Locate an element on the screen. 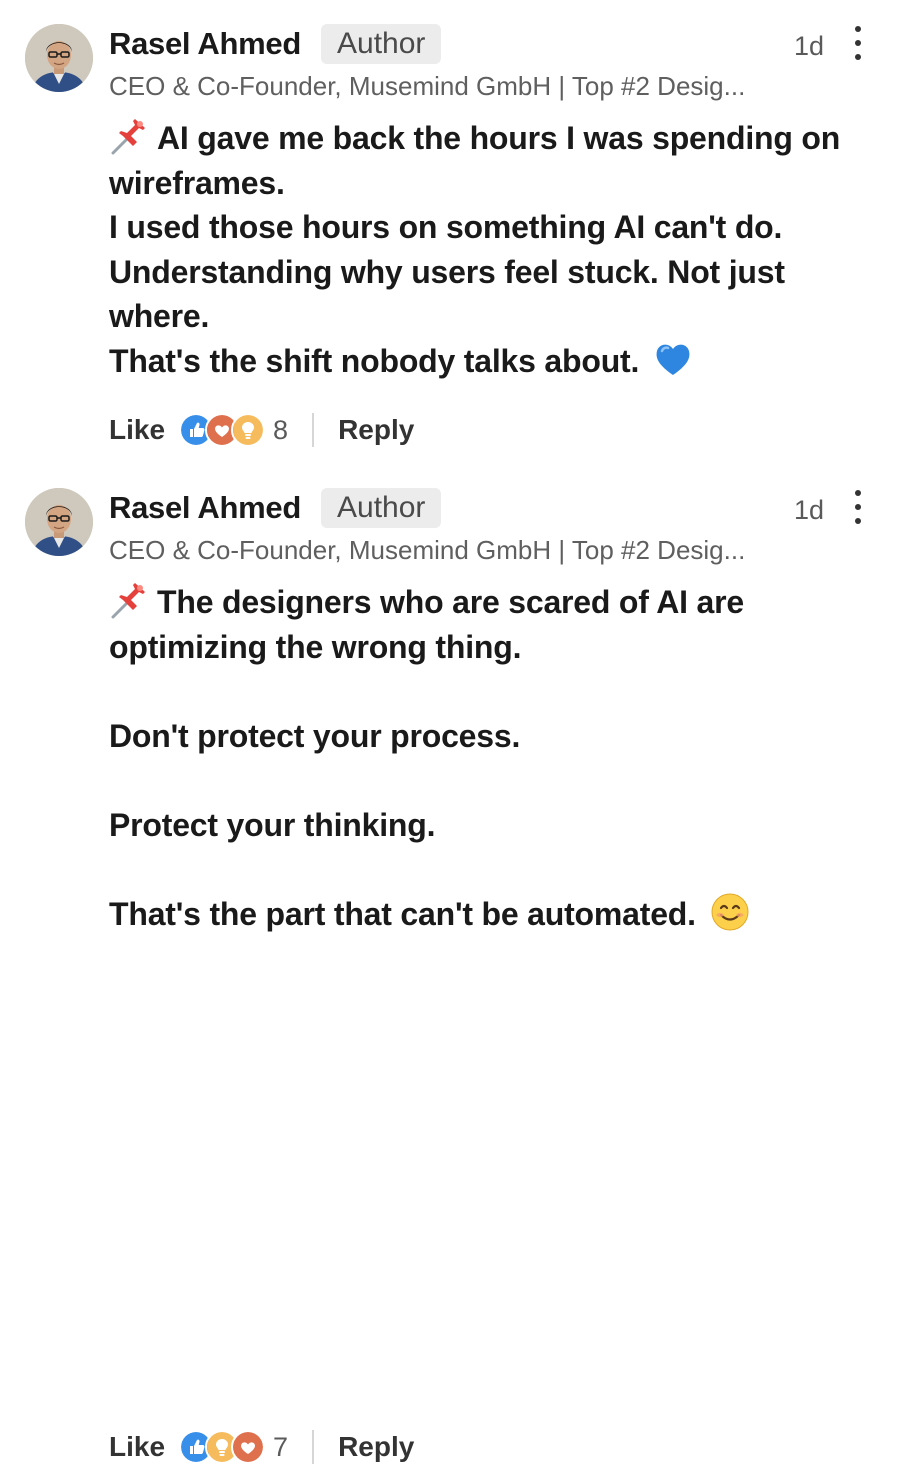  comment-line: Protect your thinking. is located at coordinates (272, 824).